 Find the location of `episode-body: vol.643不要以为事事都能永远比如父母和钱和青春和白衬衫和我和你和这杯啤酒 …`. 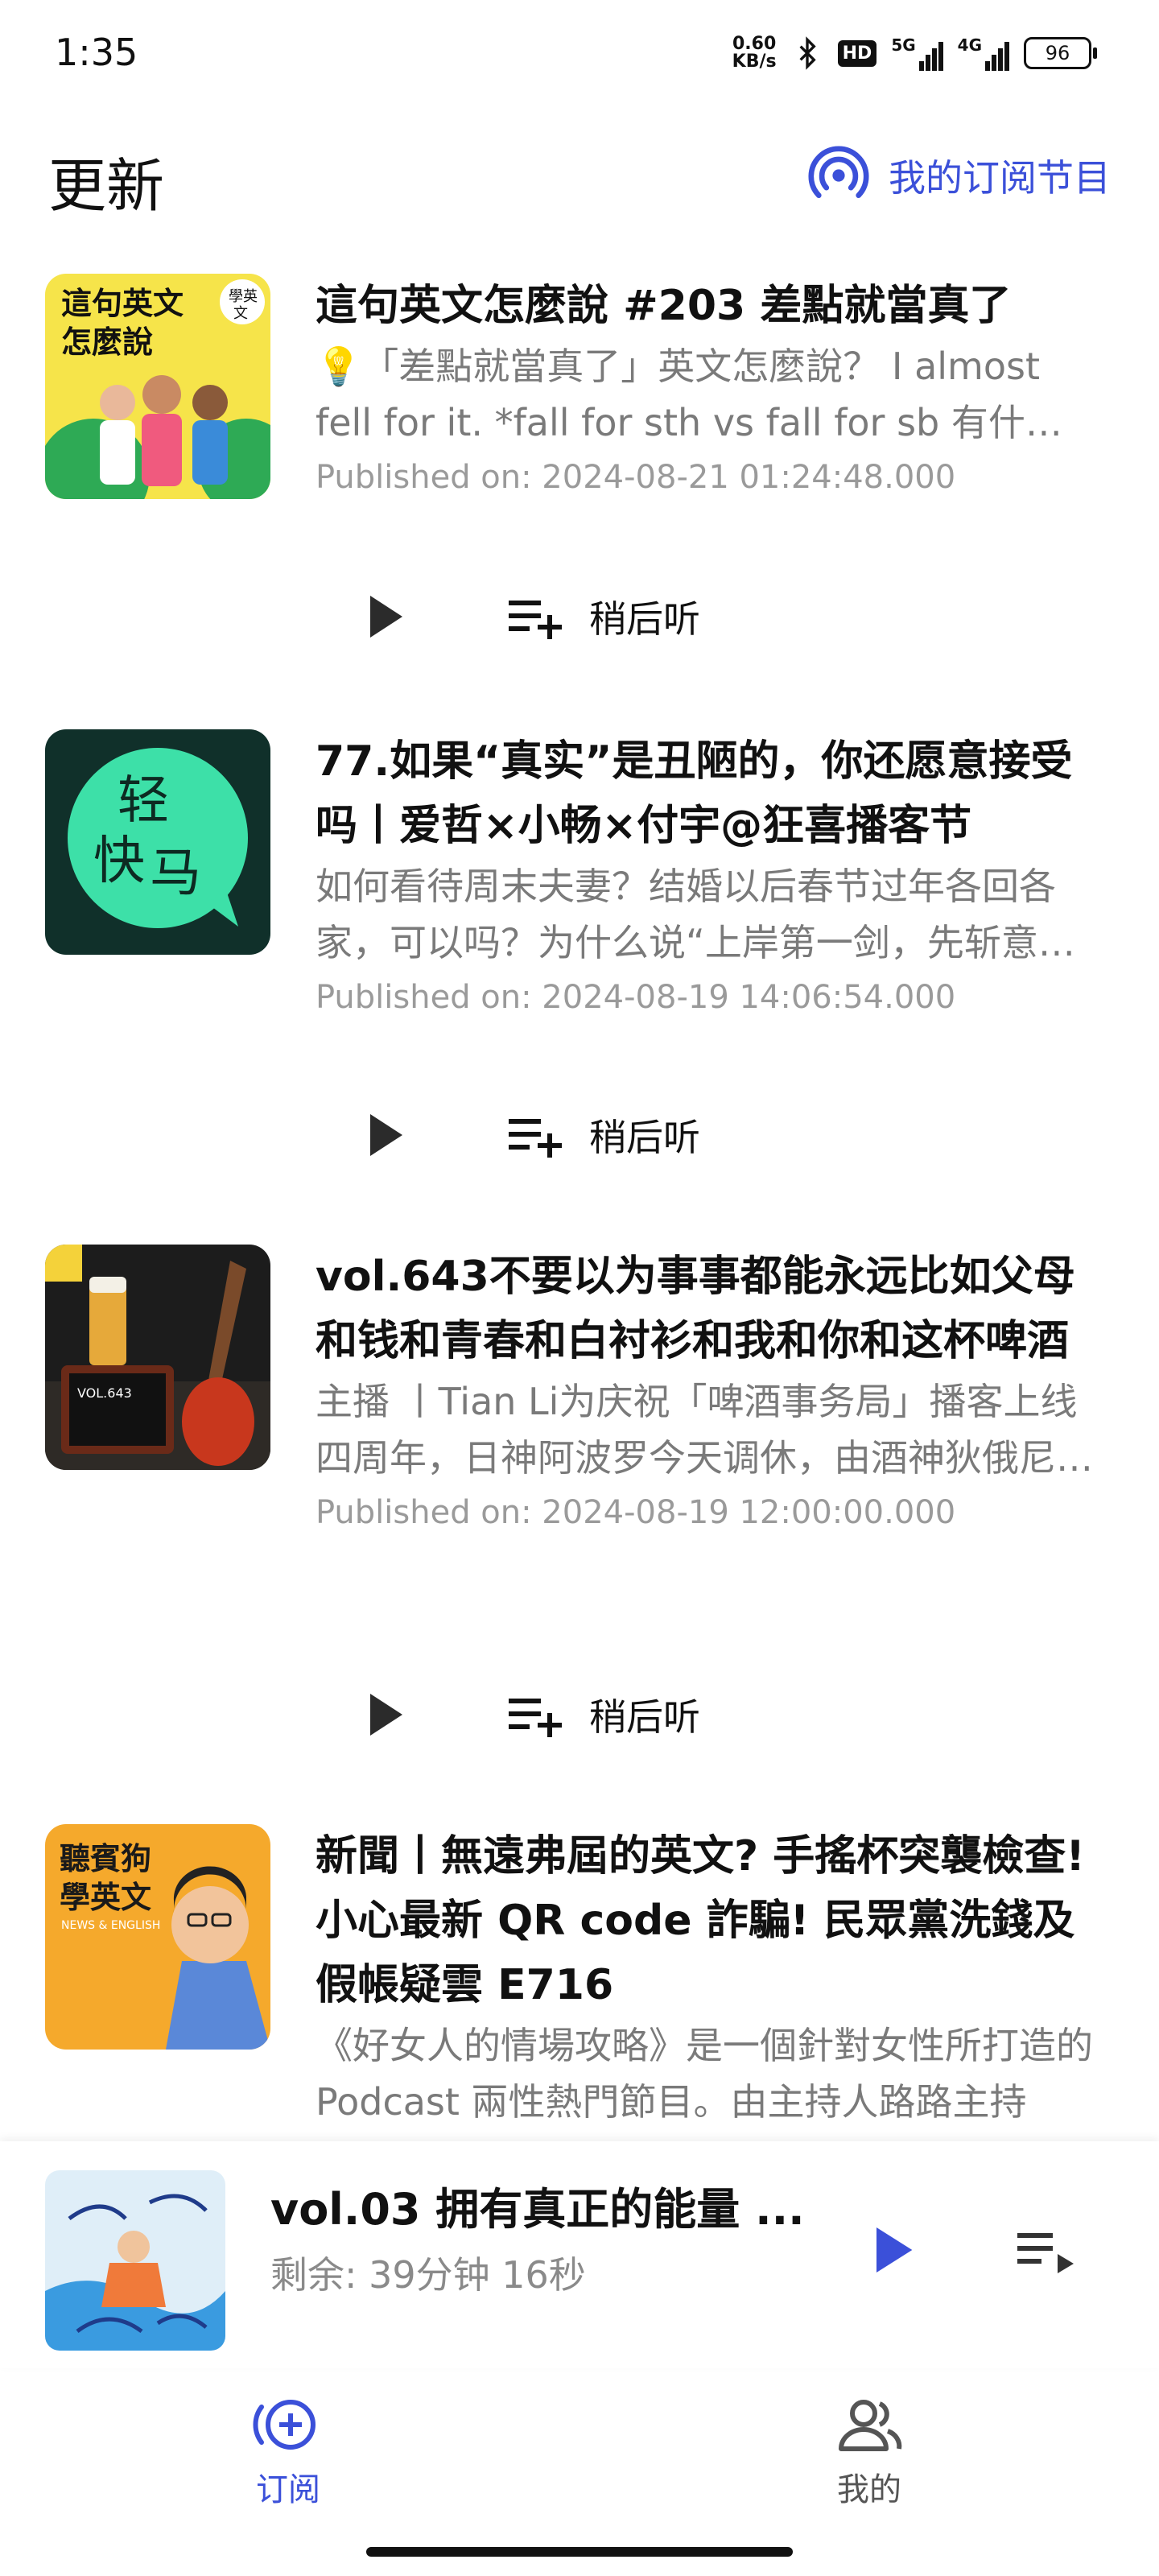

episode-body: vol.643不要以为事事都能永远比如父母和钱和青春和白衬衫和我和你和这杯啤酒 … is located at coordinates (706, 1388).